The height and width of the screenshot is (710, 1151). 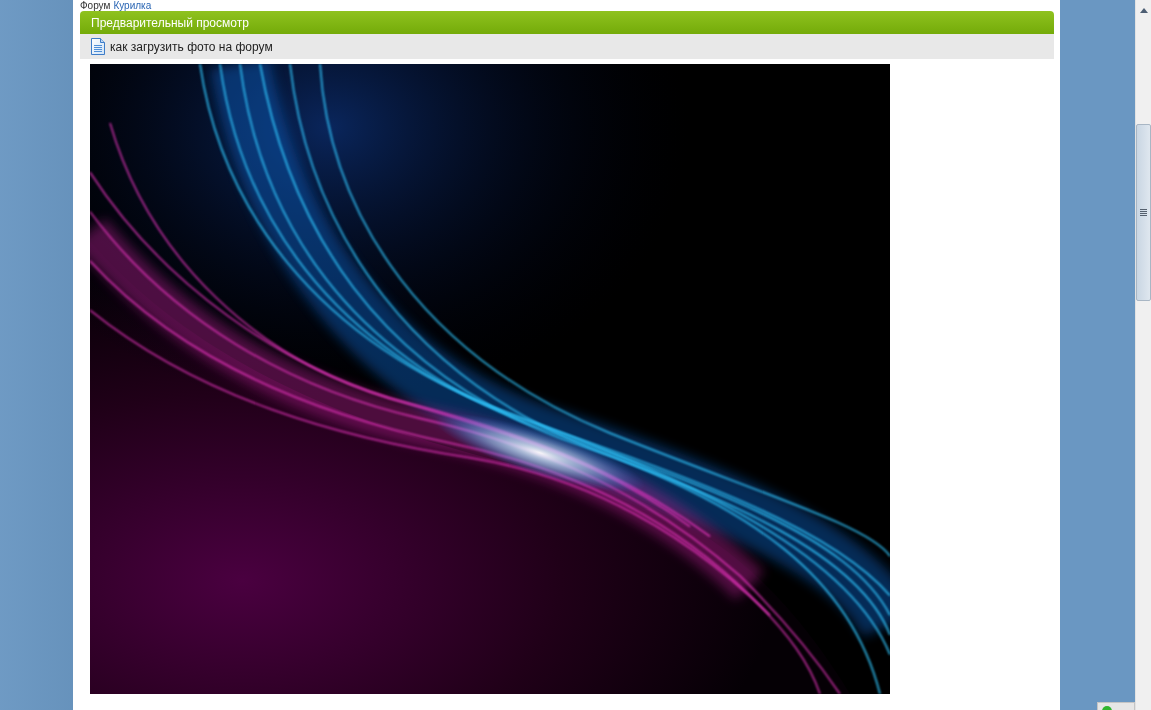 What do you see at coordinates (170, 22) in the screenshot?
I see `preview-title: Предварительный просмотр` at bounding box center [170, 22].